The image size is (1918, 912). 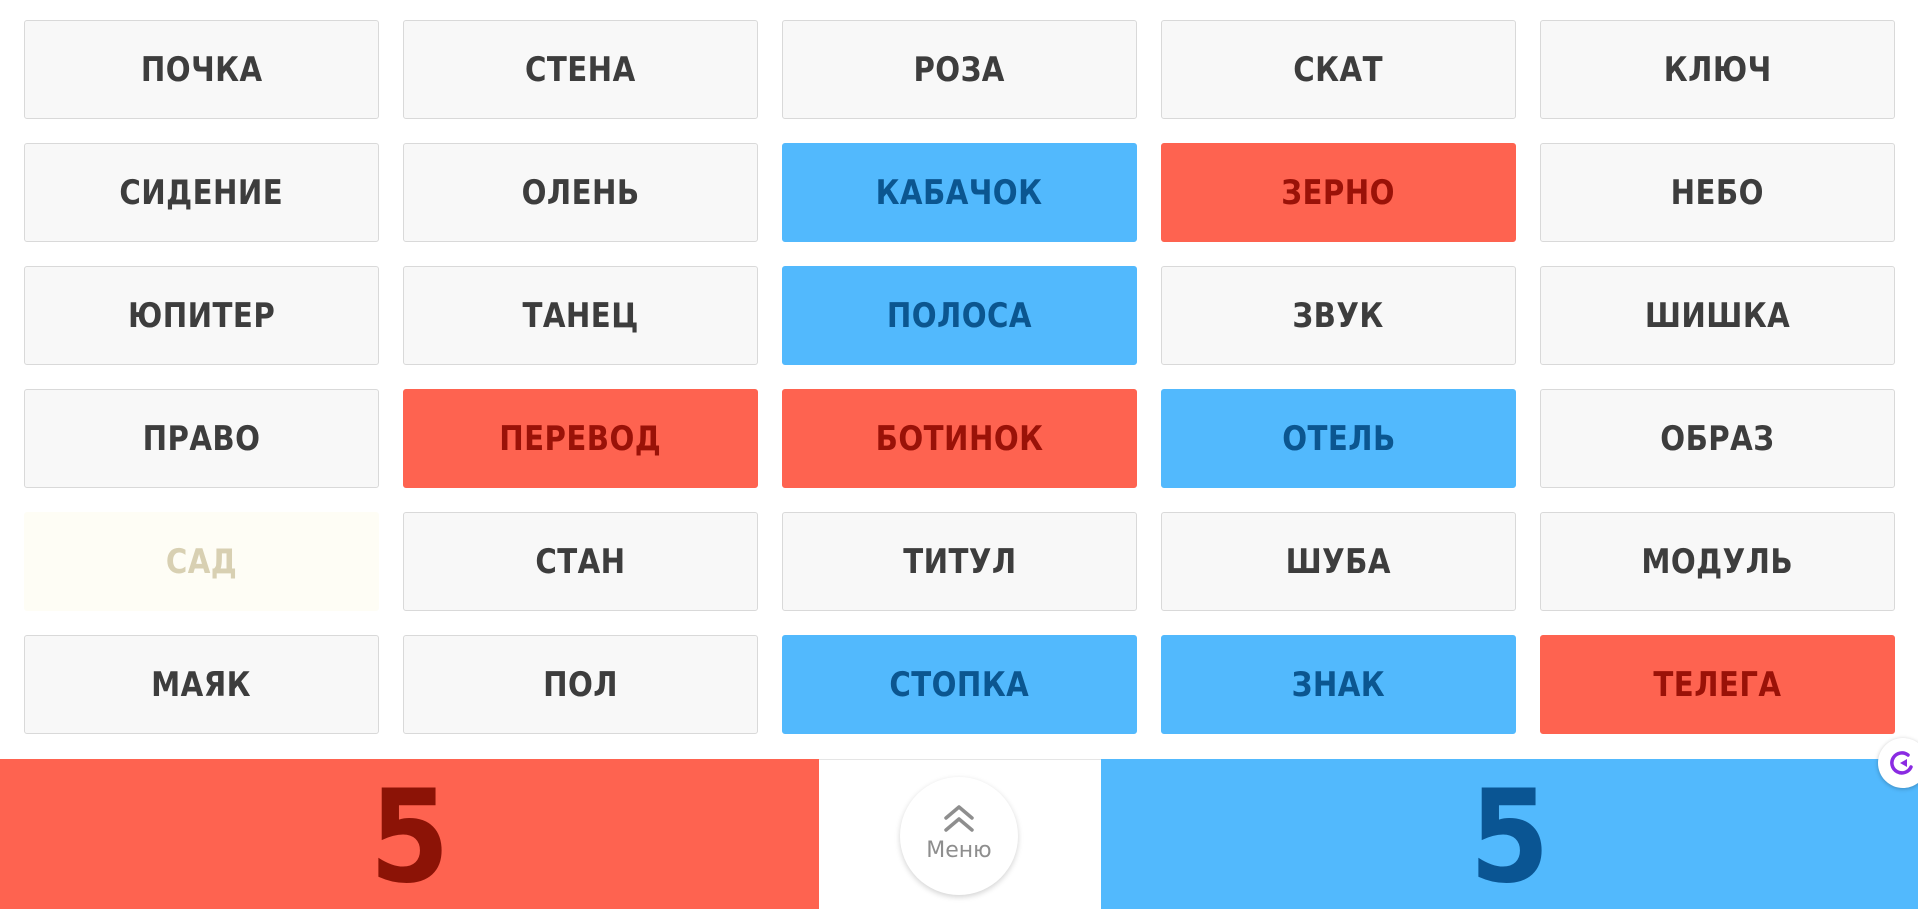 What do you see at coordinates (959, 818) in the screenshot?
I see `double-chevron-up-icon` at bounding box center [959, 818].